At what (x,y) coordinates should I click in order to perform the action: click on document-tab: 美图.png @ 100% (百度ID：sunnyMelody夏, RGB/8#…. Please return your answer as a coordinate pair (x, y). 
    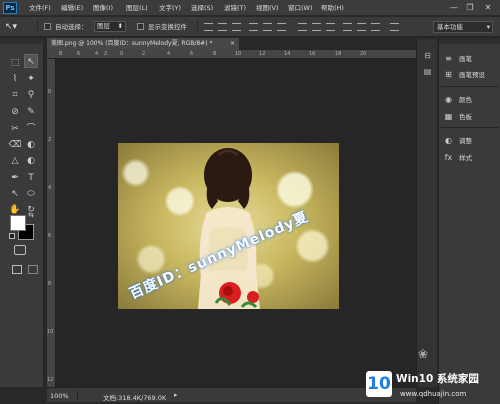
    Looking at the image, I should click on (143, 44).